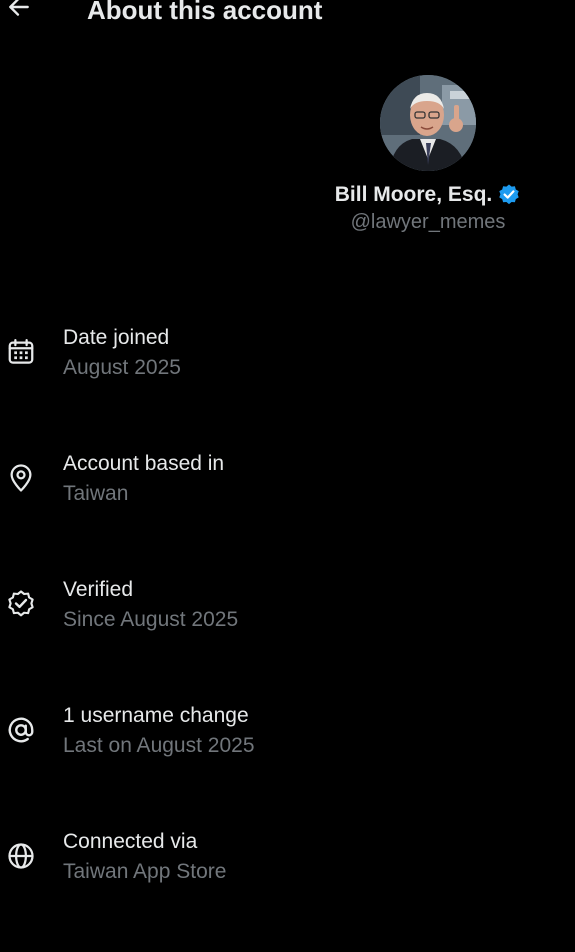 The height and width of the screenshot is (952, 575). Describe the element at coordinates (413, 194) in the screenshot. I see `display-name: Bill Moore, Esq.` at that location.